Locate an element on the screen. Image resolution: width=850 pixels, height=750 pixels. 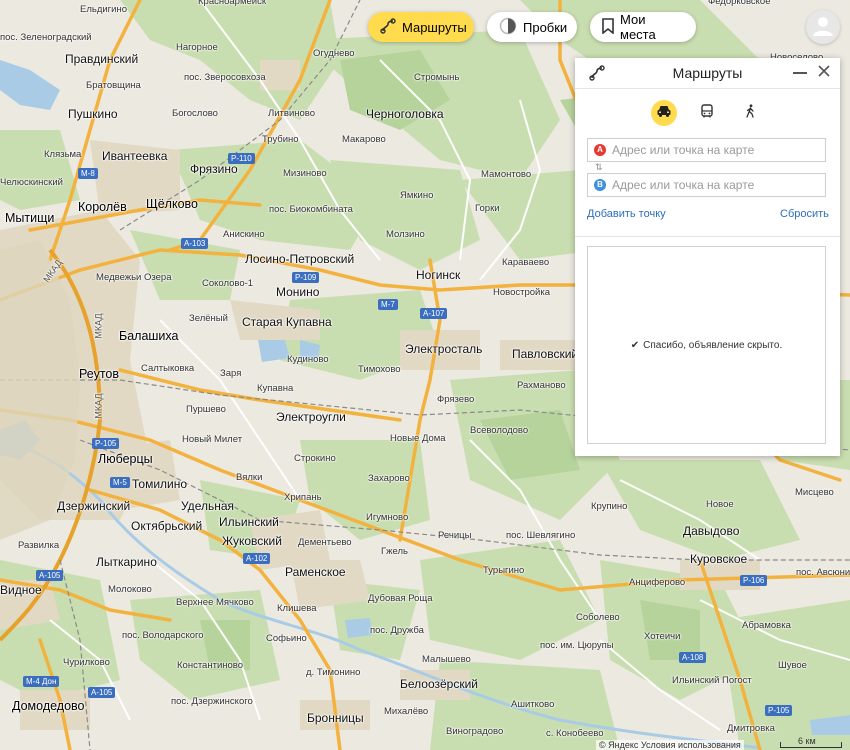
reset-link: Сбросить is located at coordinates (804, 214).